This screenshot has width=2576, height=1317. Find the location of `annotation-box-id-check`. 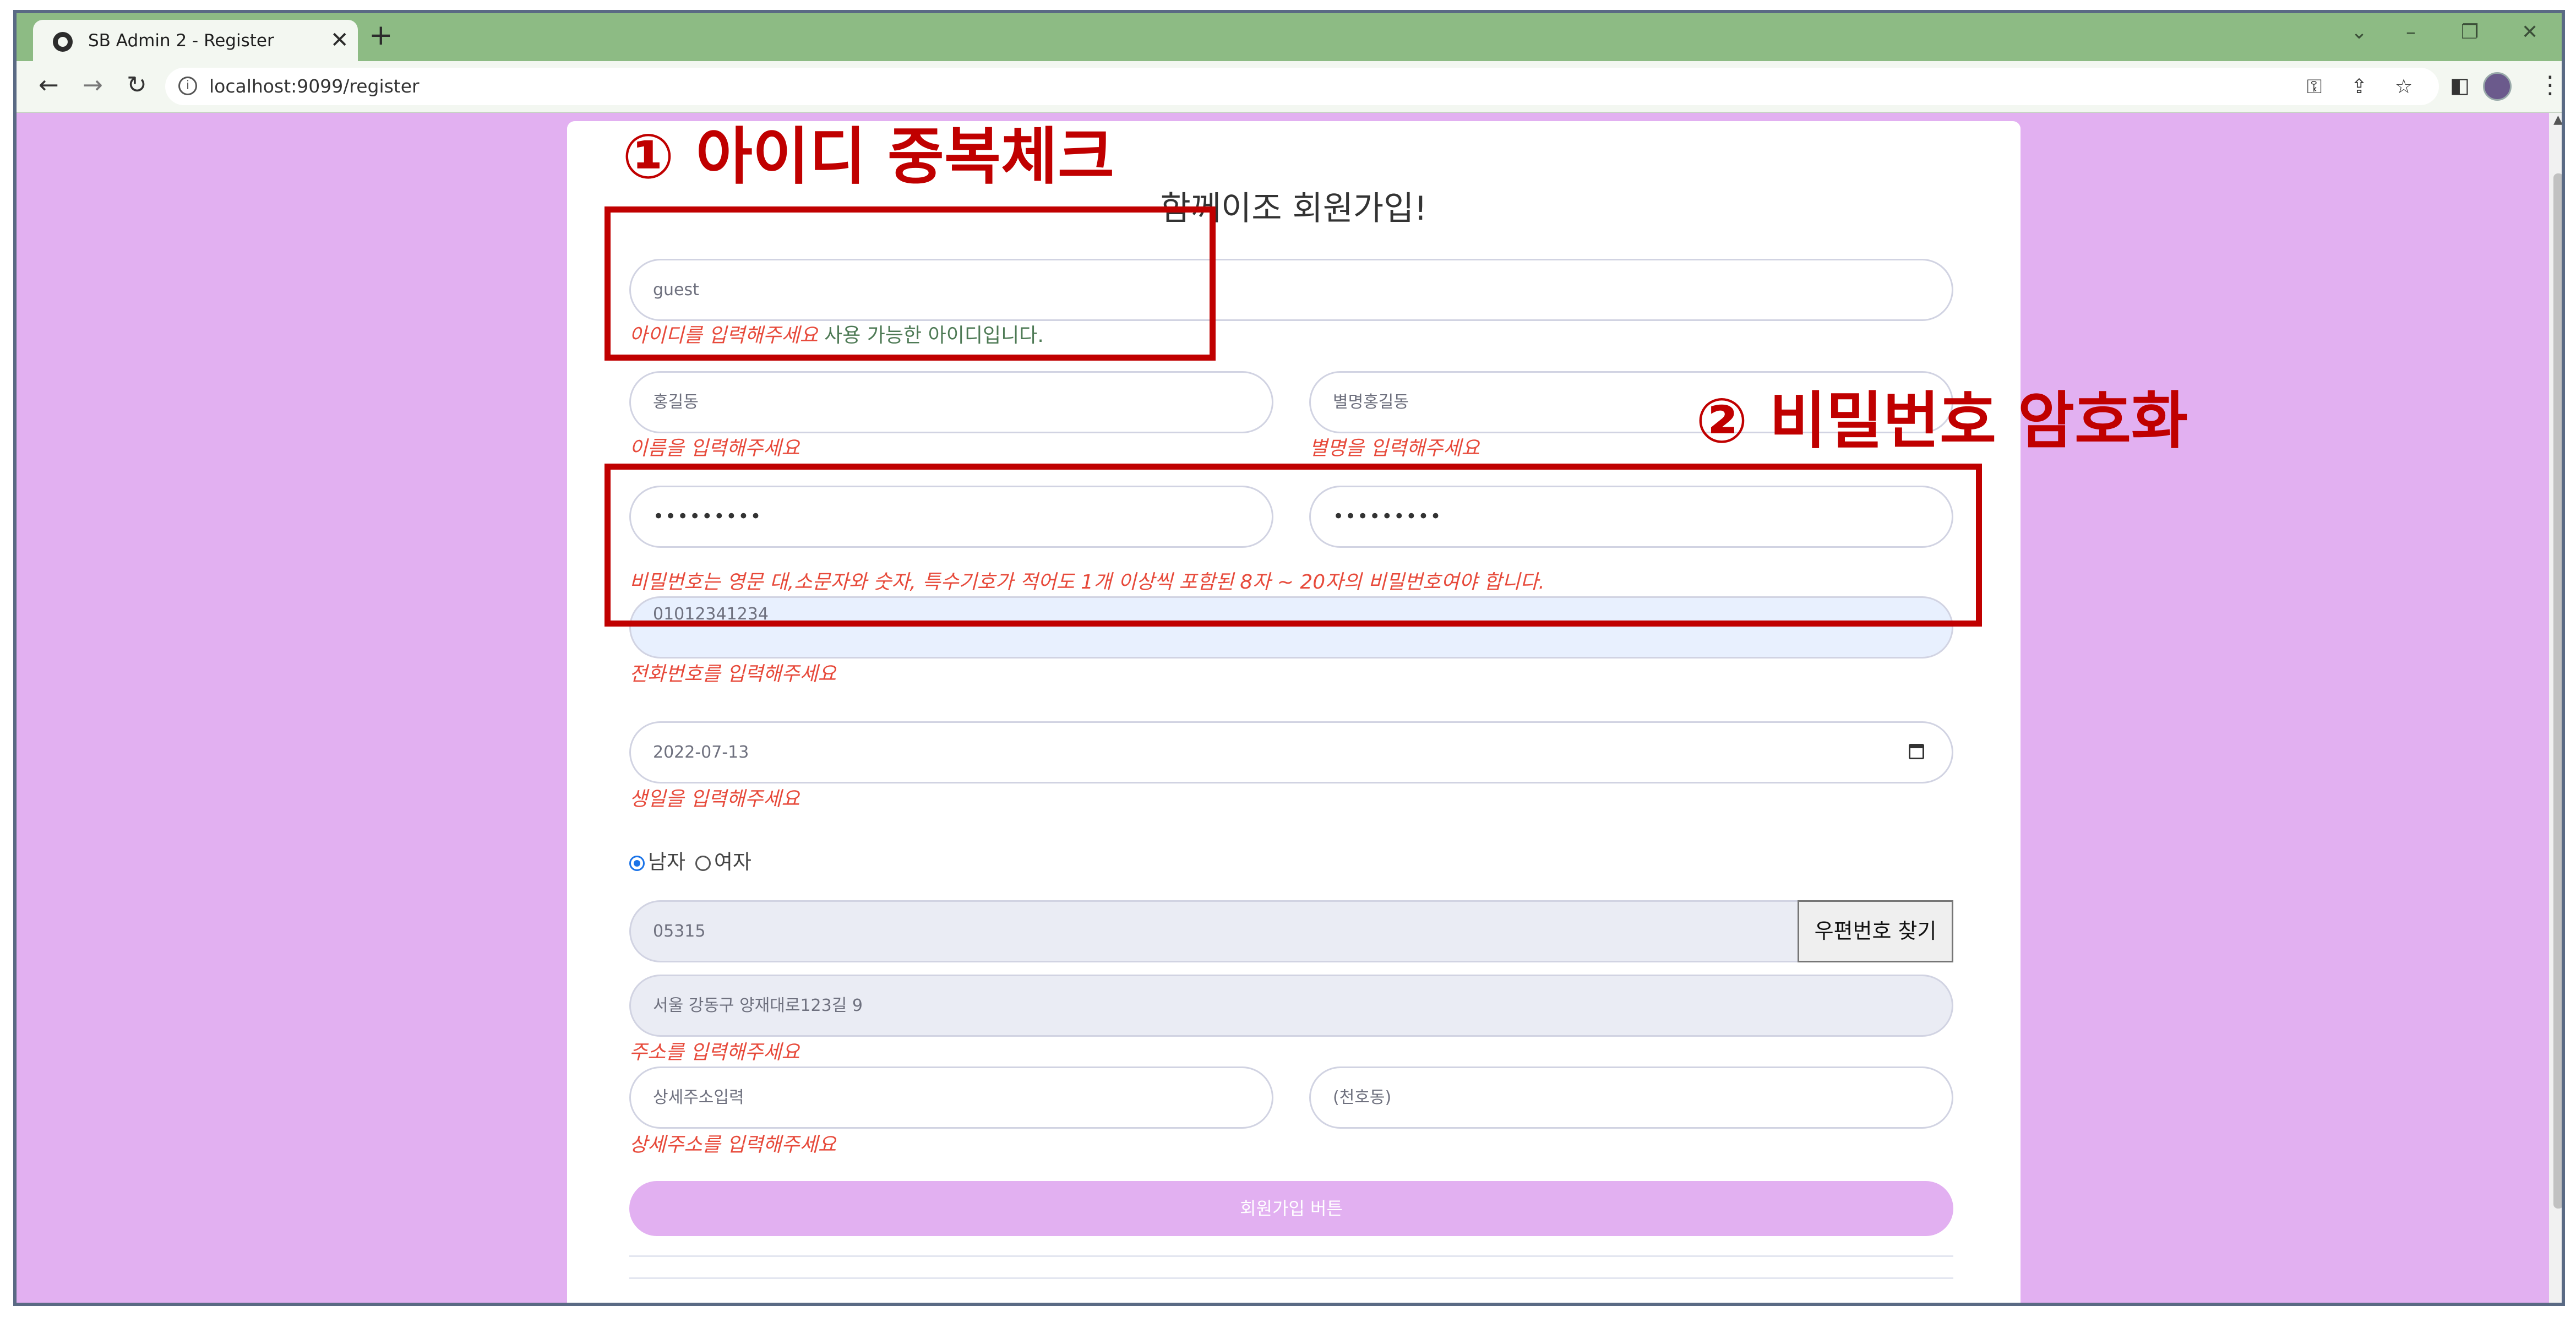

annotation-box-id-check is located at coordinates (910, 283).